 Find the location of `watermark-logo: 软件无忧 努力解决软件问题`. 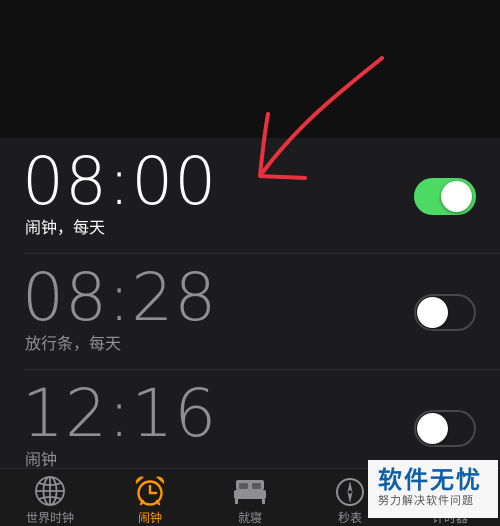

watermark-logo: 软件无忧 努力解决软件问题 is located at coordinates (433, 489).